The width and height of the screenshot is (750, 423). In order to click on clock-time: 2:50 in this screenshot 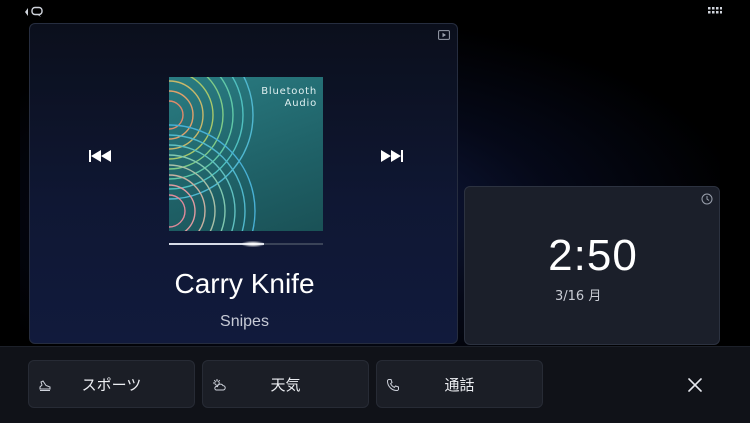, I will do `click(593, 255)`.